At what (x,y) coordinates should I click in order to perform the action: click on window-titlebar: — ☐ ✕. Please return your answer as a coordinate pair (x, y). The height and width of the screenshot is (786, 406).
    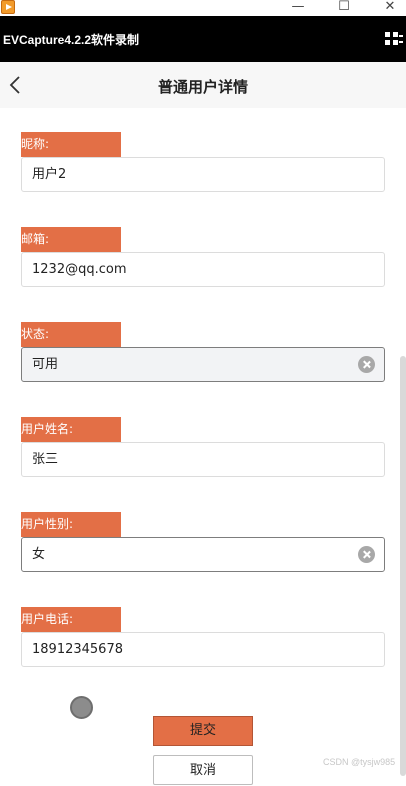
    Looking at the image, I should click on (203, 8).